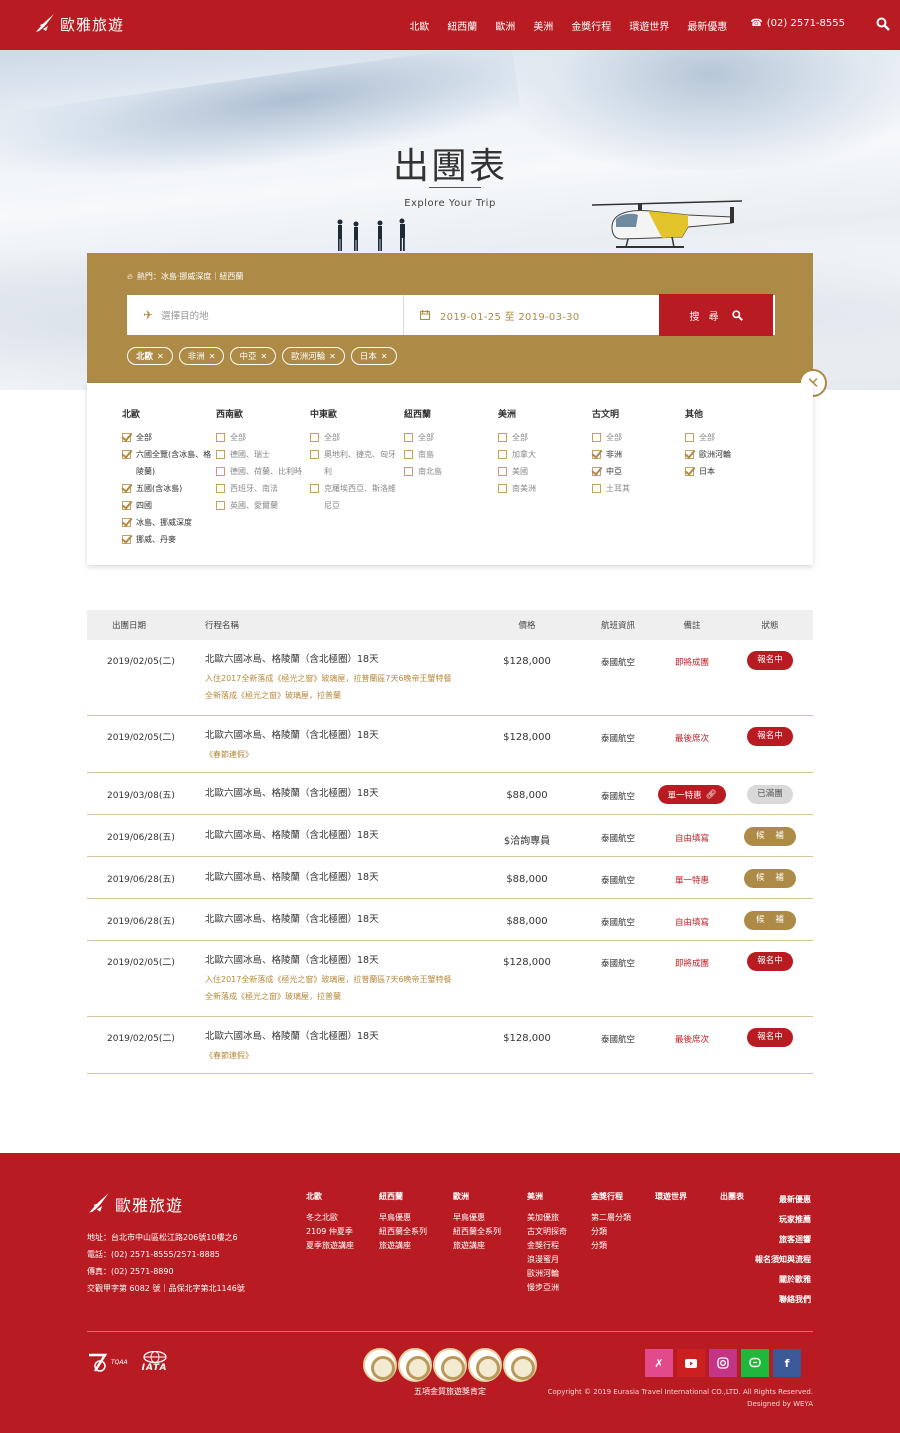  Describe the element at coordinates (168, 539) in the screenshot. I see `filter-option: 挪威、丹麥` at that location.